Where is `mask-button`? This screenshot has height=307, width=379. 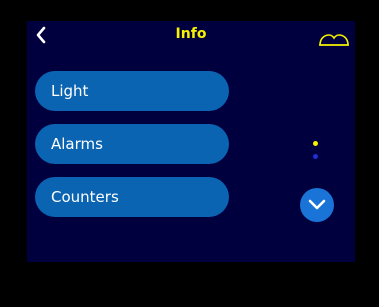
mask-button is located at coordinates (334, 40).